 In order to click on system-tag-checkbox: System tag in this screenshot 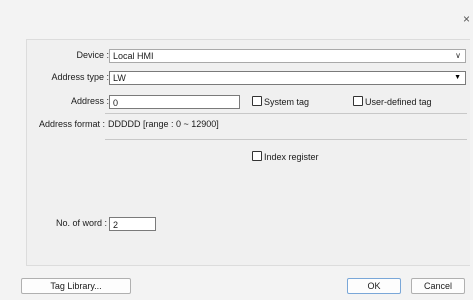, I will do `click(280, 102)`.